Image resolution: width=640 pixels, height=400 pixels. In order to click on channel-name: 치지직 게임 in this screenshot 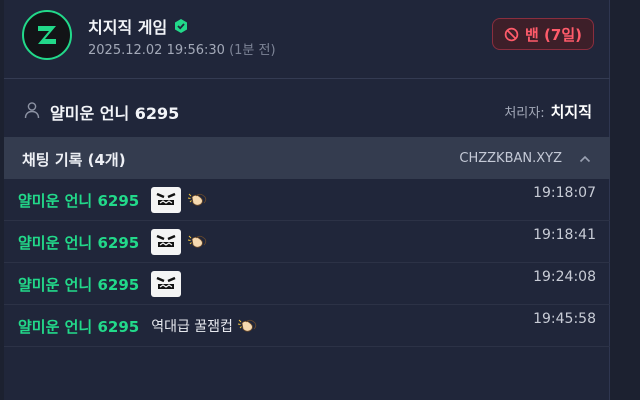, I will do `click(128, 27)`.